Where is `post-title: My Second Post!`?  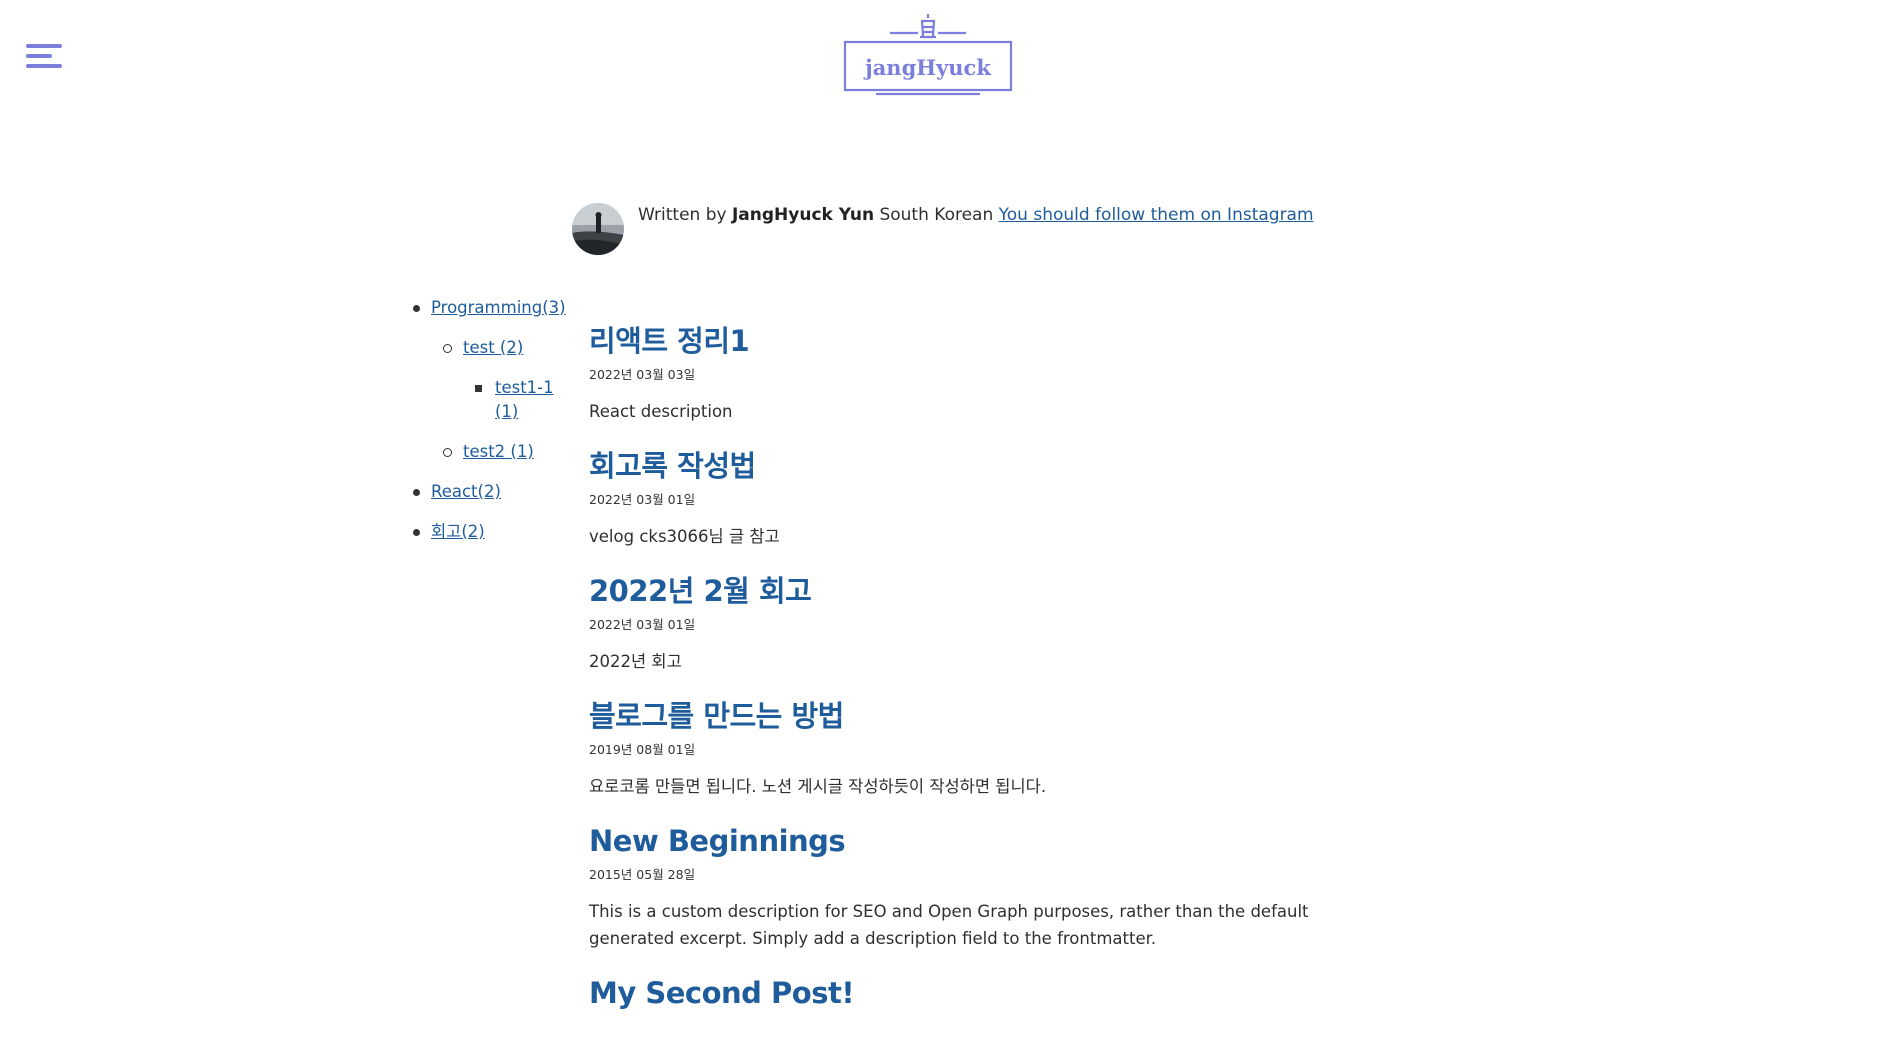 post-title: My Second Post! is located at coordinates (954, 993).